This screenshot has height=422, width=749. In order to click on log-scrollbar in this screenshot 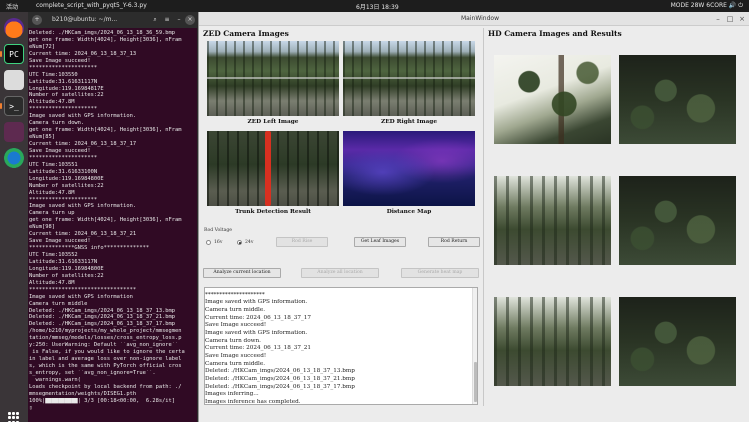, I will do `click(474, 346)`.